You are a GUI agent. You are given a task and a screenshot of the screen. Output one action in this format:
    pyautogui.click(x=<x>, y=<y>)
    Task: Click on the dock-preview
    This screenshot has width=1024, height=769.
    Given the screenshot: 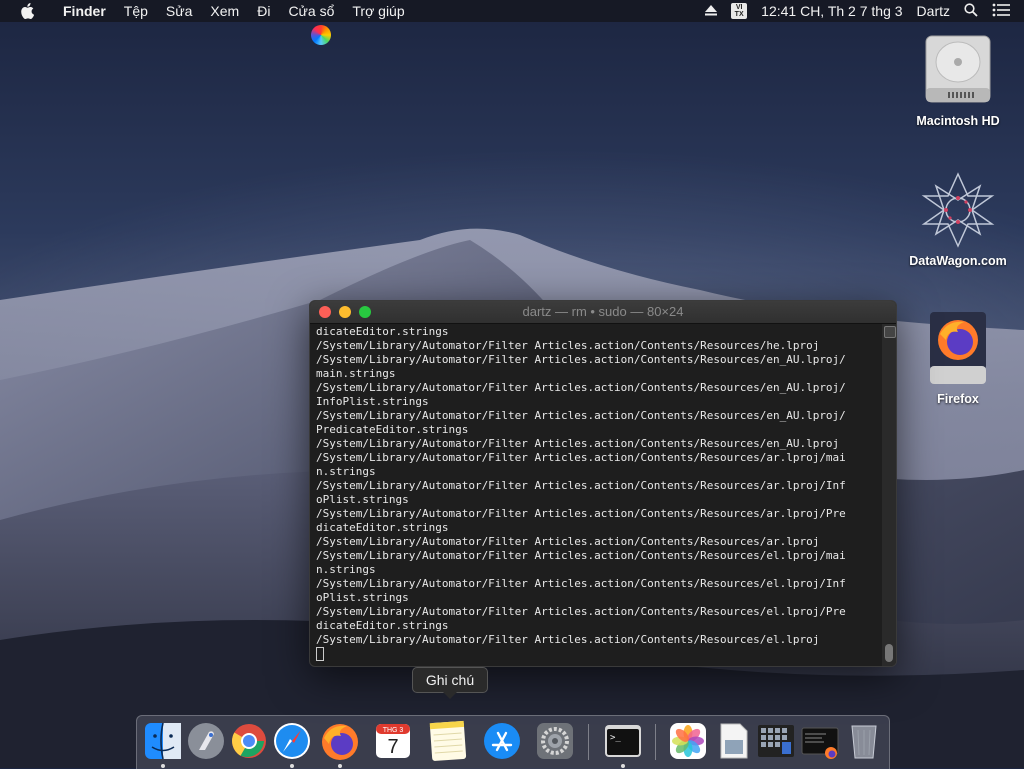 What is the action you would take?
    pyautogui.click(x=733, y=741)
    